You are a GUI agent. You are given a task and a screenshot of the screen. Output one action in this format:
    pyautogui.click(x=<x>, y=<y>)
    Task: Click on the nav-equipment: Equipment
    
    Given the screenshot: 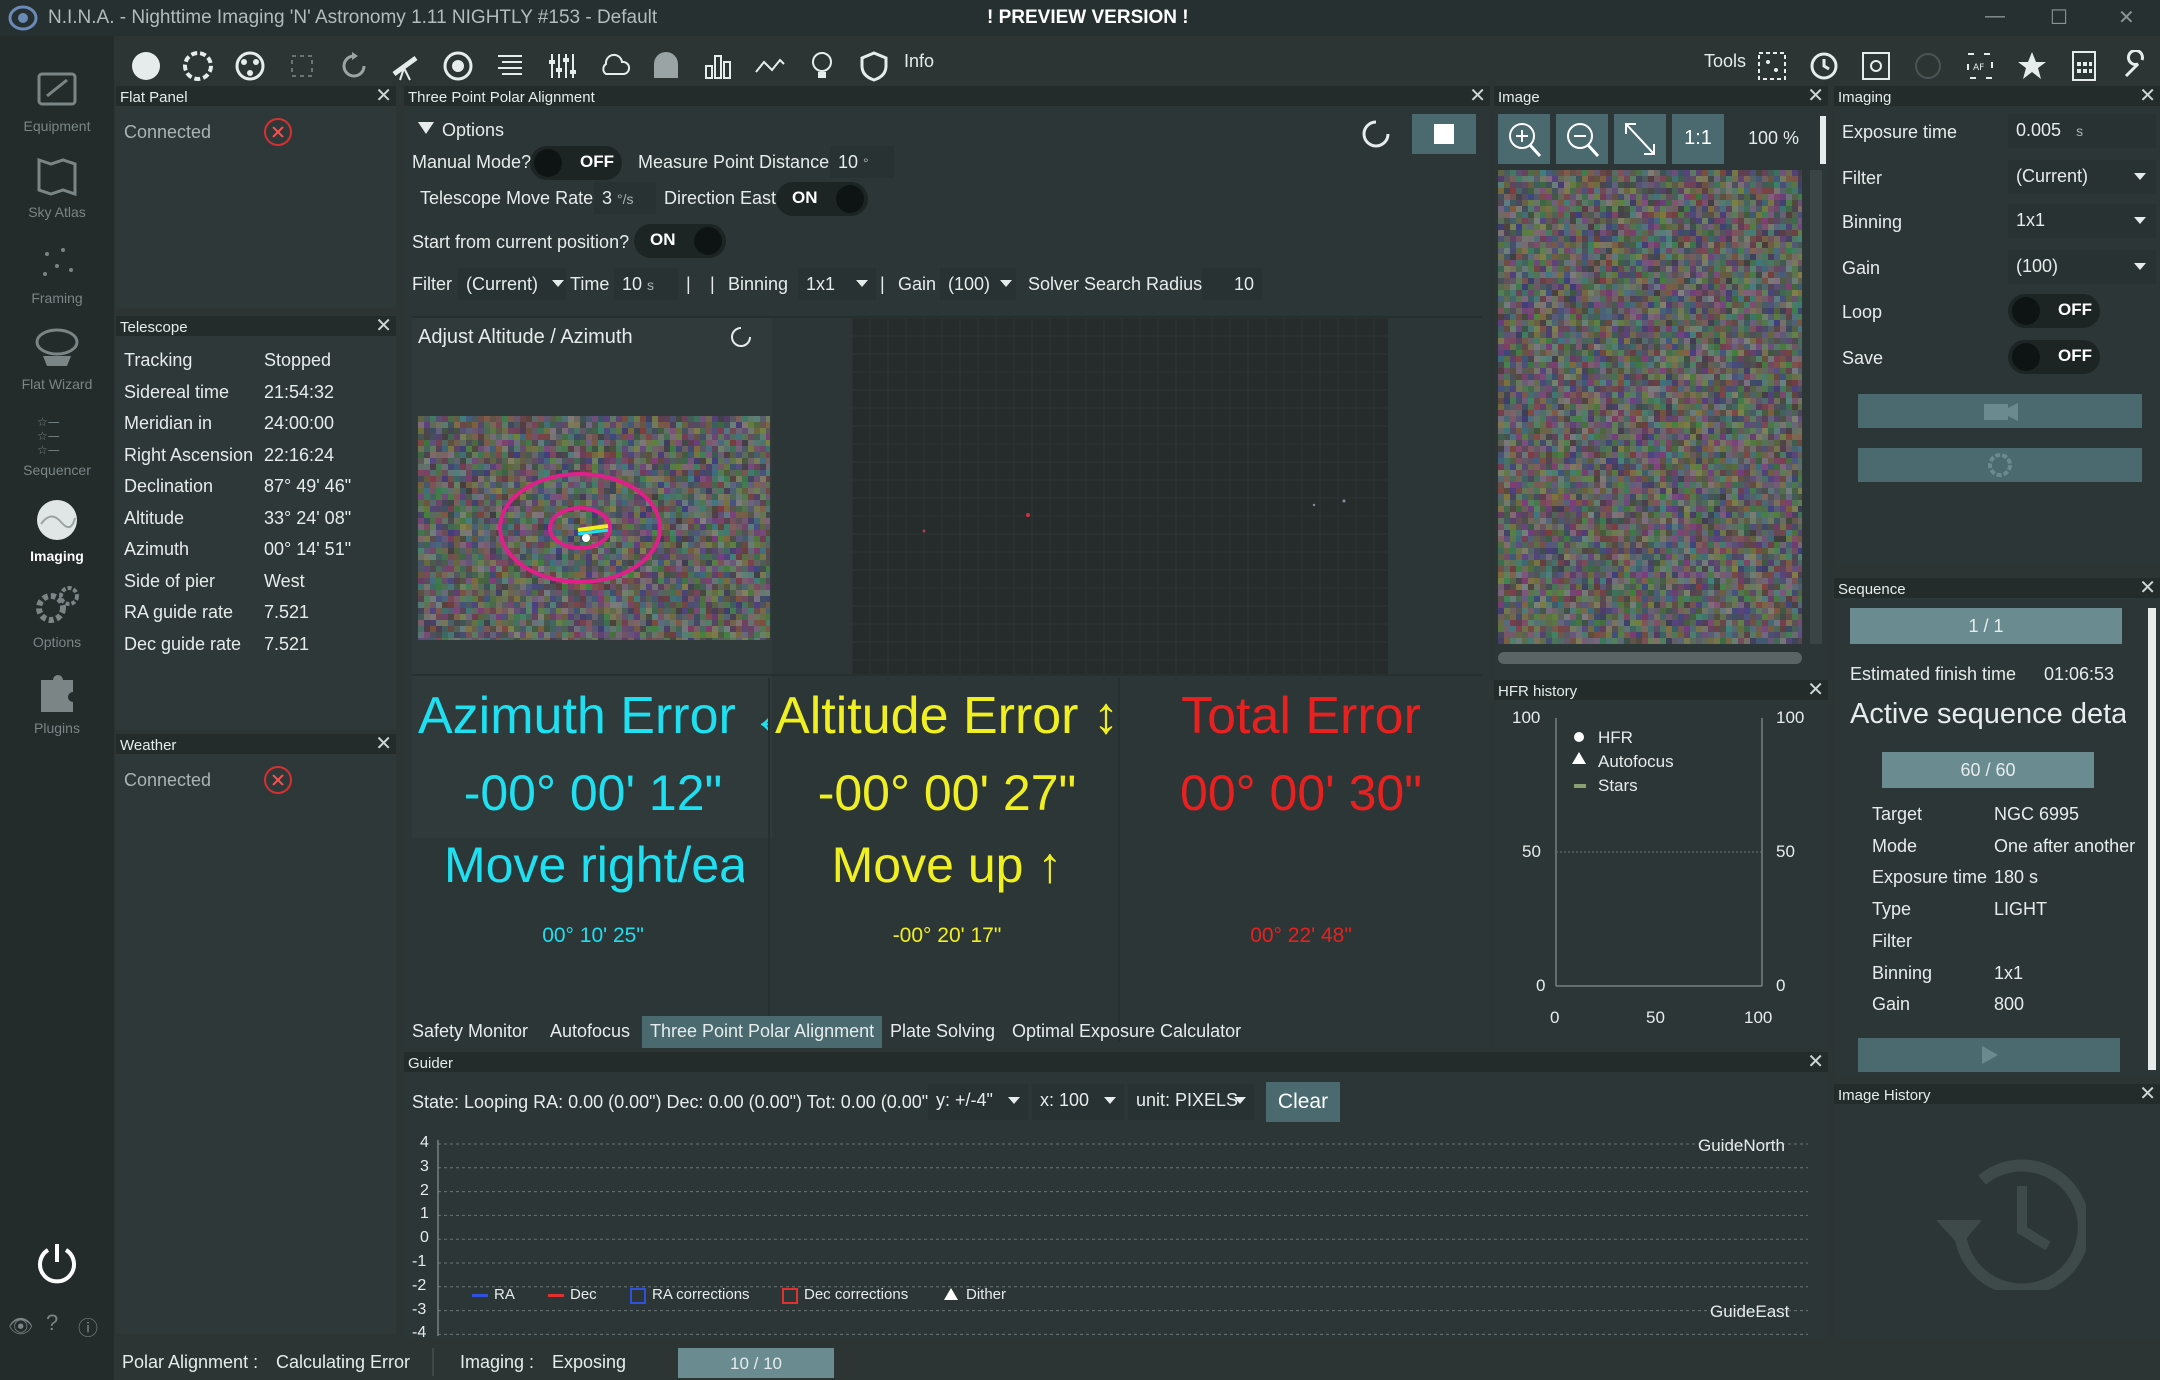 What is the action you would take?
    pyautogui.click(x=57, y=102)
    